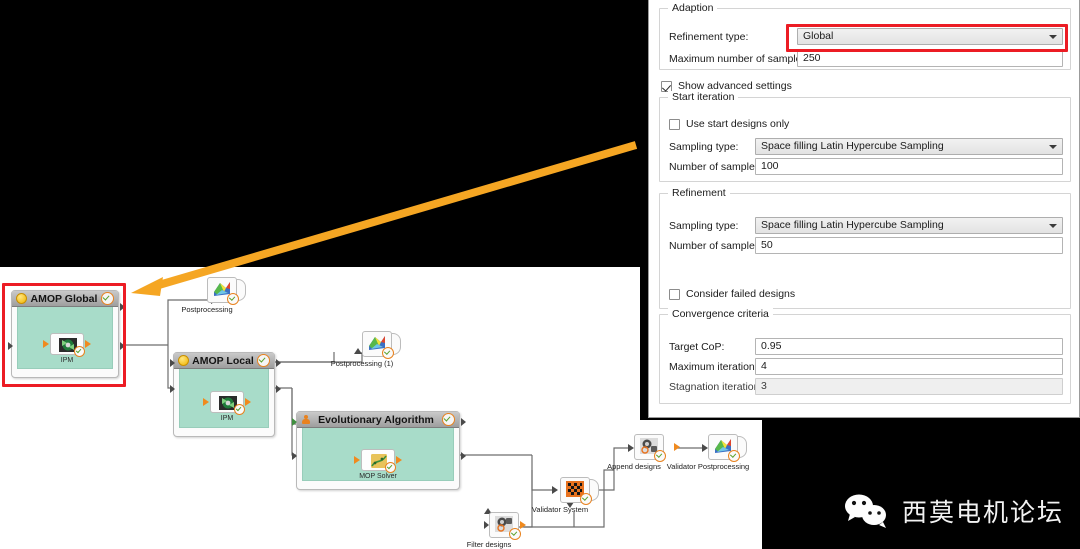  What do you see at coordinates (909, 366) in the screenshot?
I see `max-iterations-input: 4` at bounding box center [909, 366].